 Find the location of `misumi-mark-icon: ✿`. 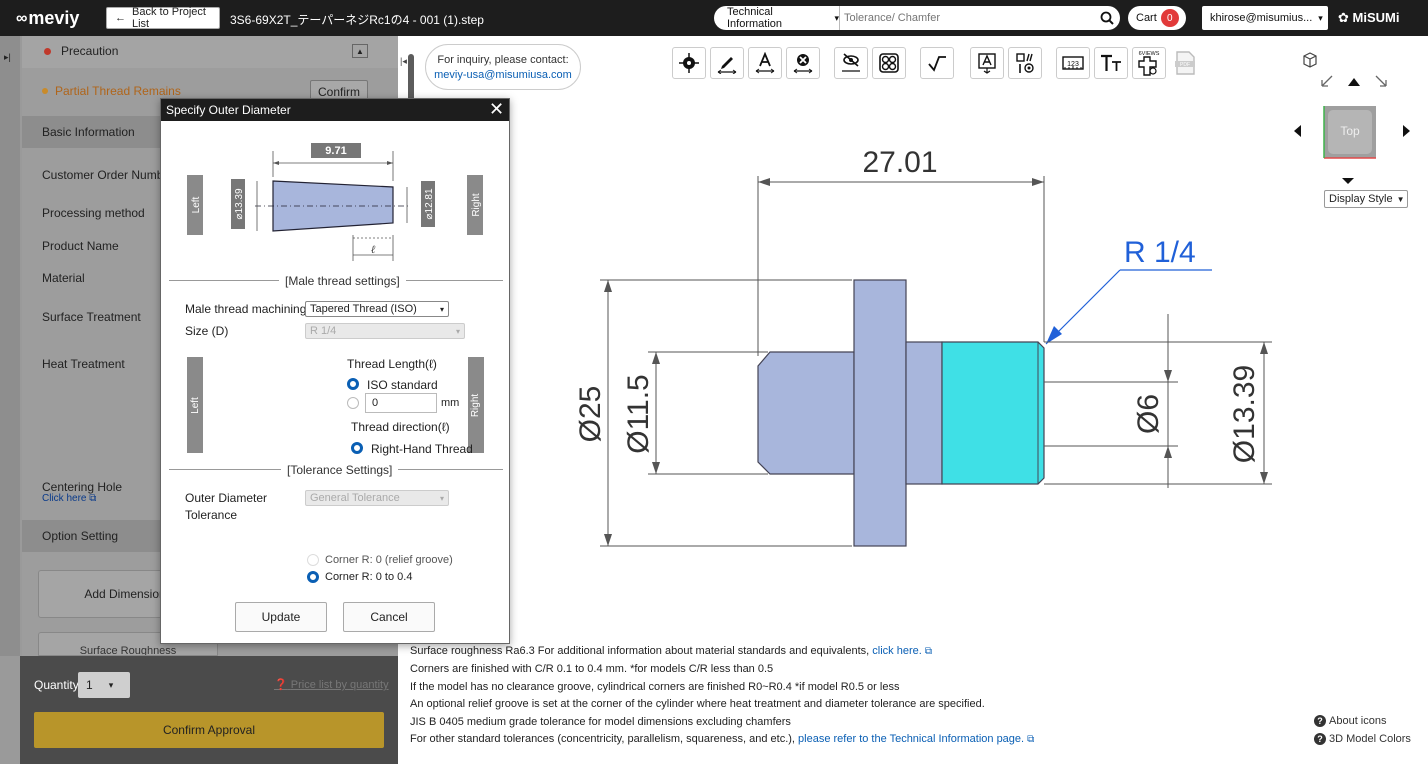

misumi-mark-icon: ✿ is located at coordinates (1343, 17).